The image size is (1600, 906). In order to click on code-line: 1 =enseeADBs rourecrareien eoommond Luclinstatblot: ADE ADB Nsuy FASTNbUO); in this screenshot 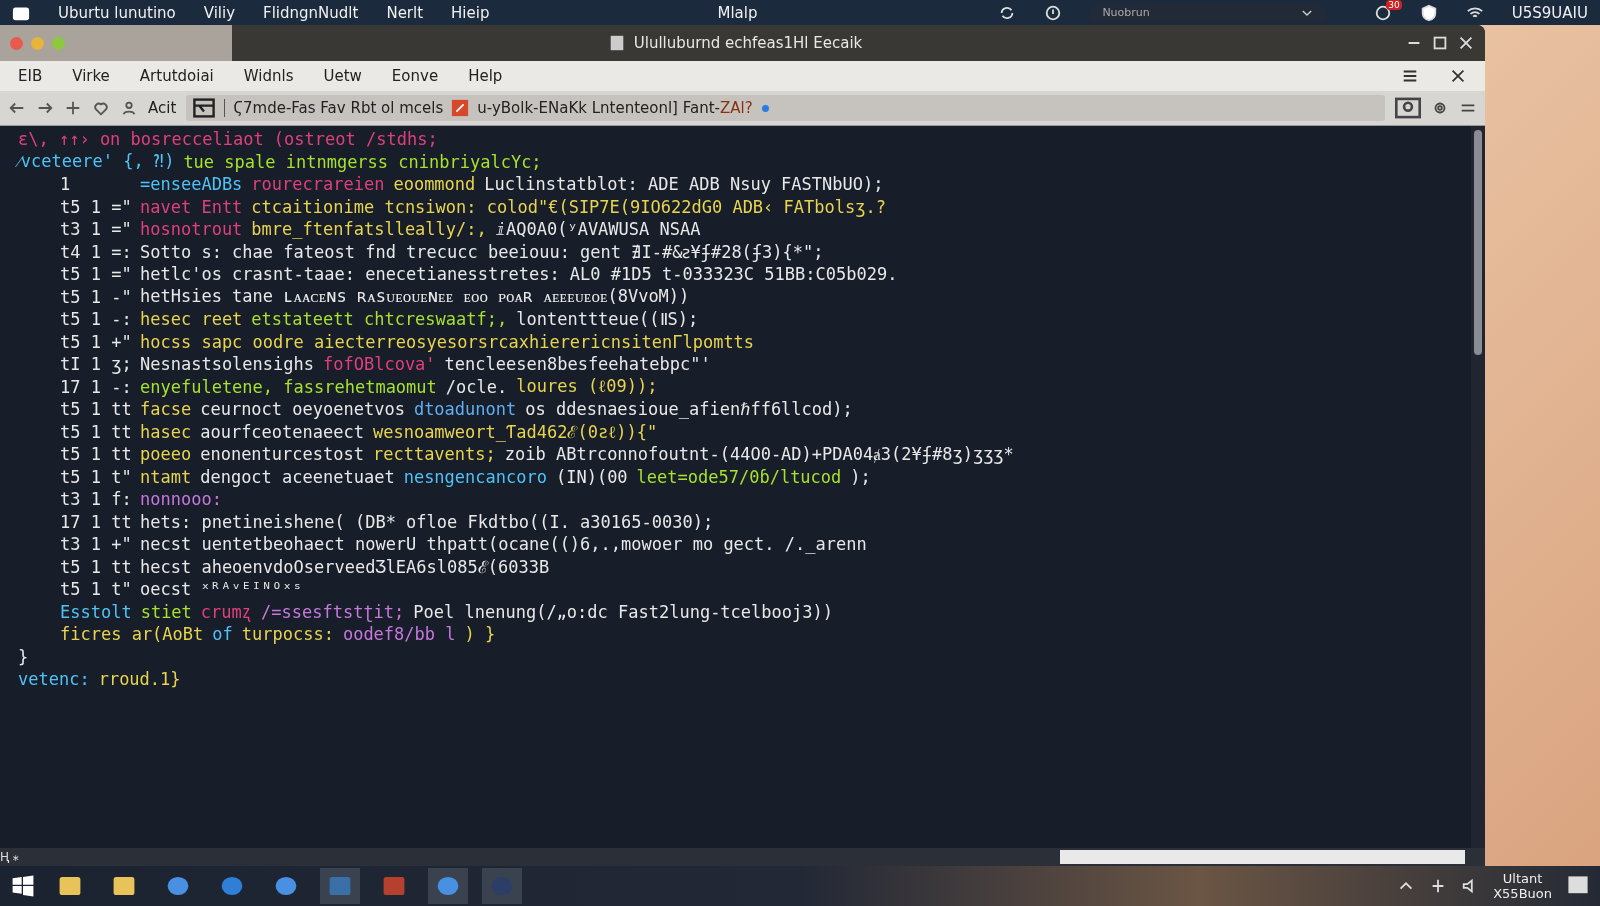, I will do `click(472, 184)`.